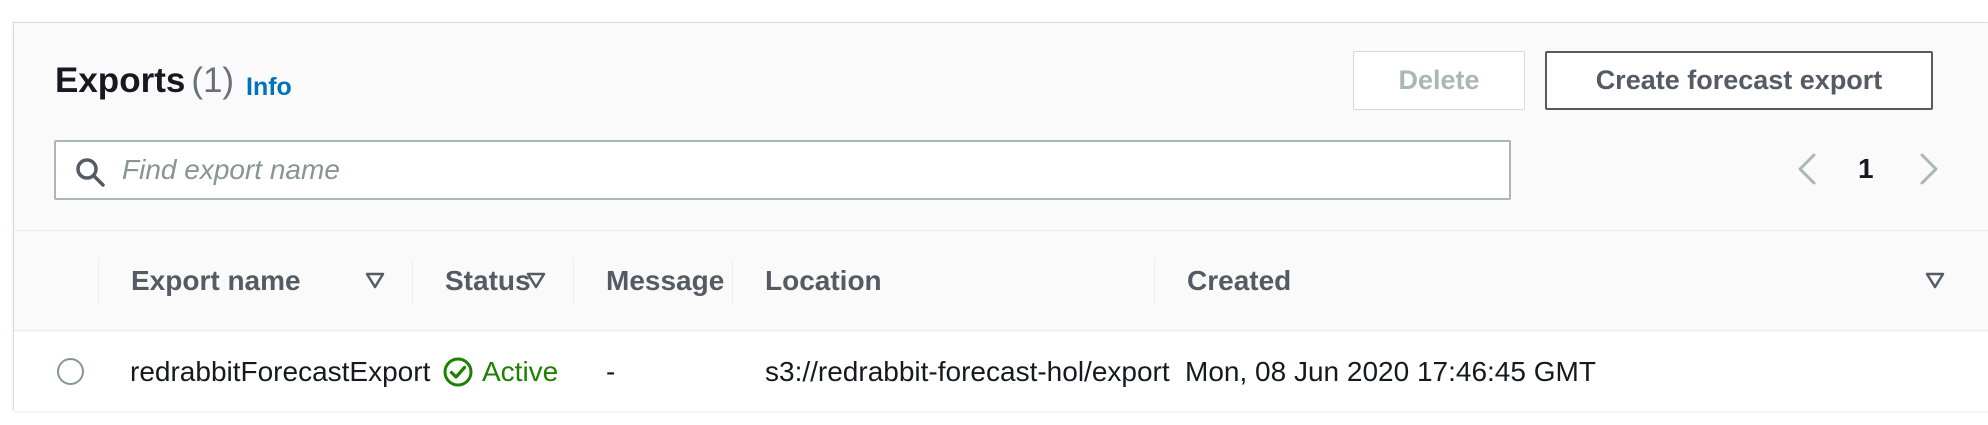 The height and width of the screenshot is (425, 1988). Describe the element at coordinates (280, 371) in the screenshot. I see `cell-export-name: redrabbitForecastExport` at that location.